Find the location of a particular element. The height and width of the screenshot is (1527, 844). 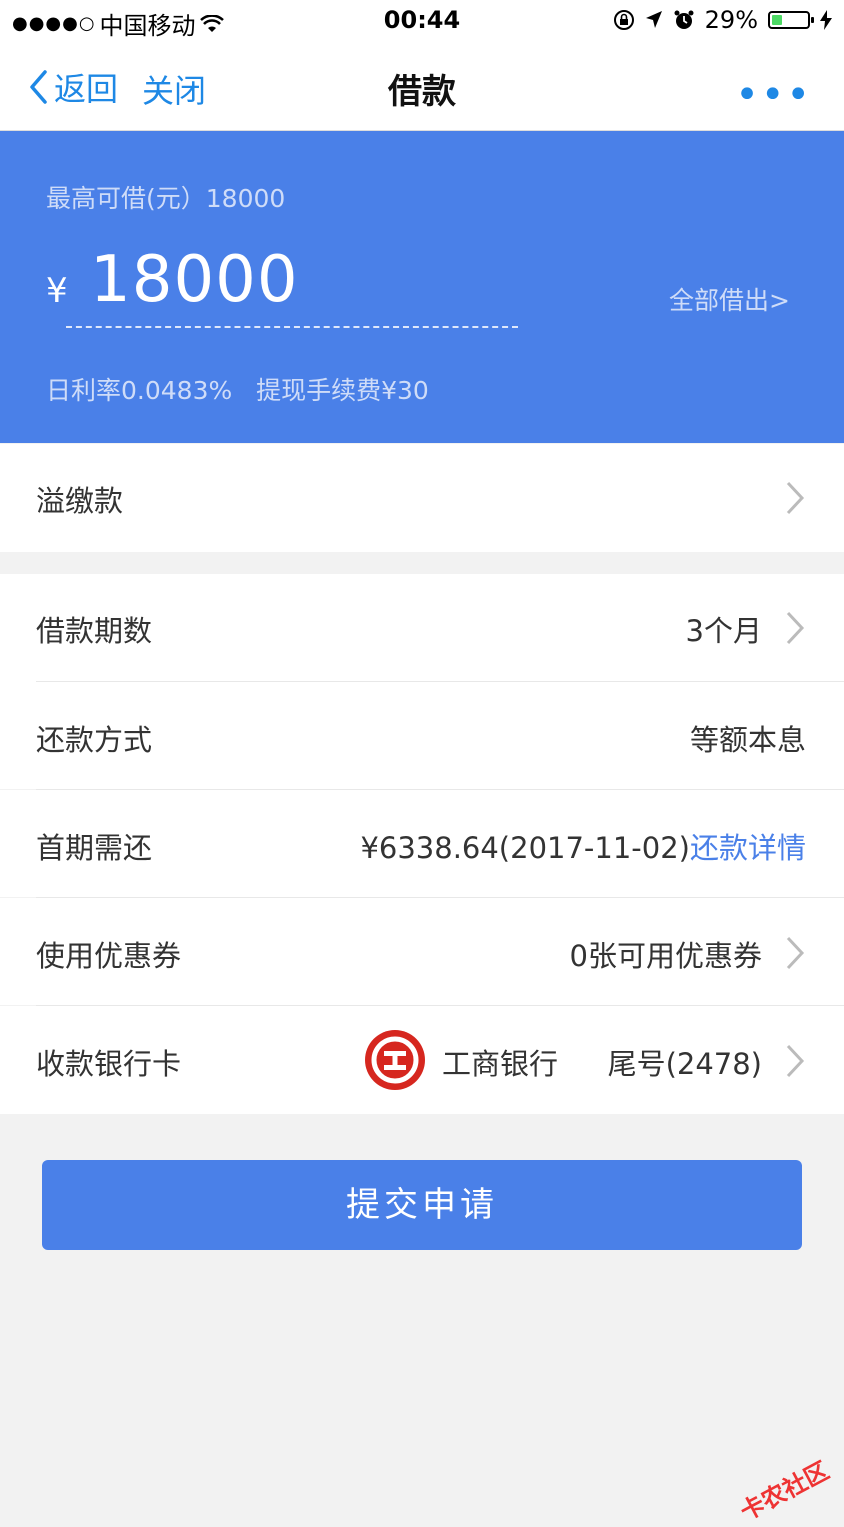

card-tail-number: 尾号(2478) is located at coordinates (684, 1064).